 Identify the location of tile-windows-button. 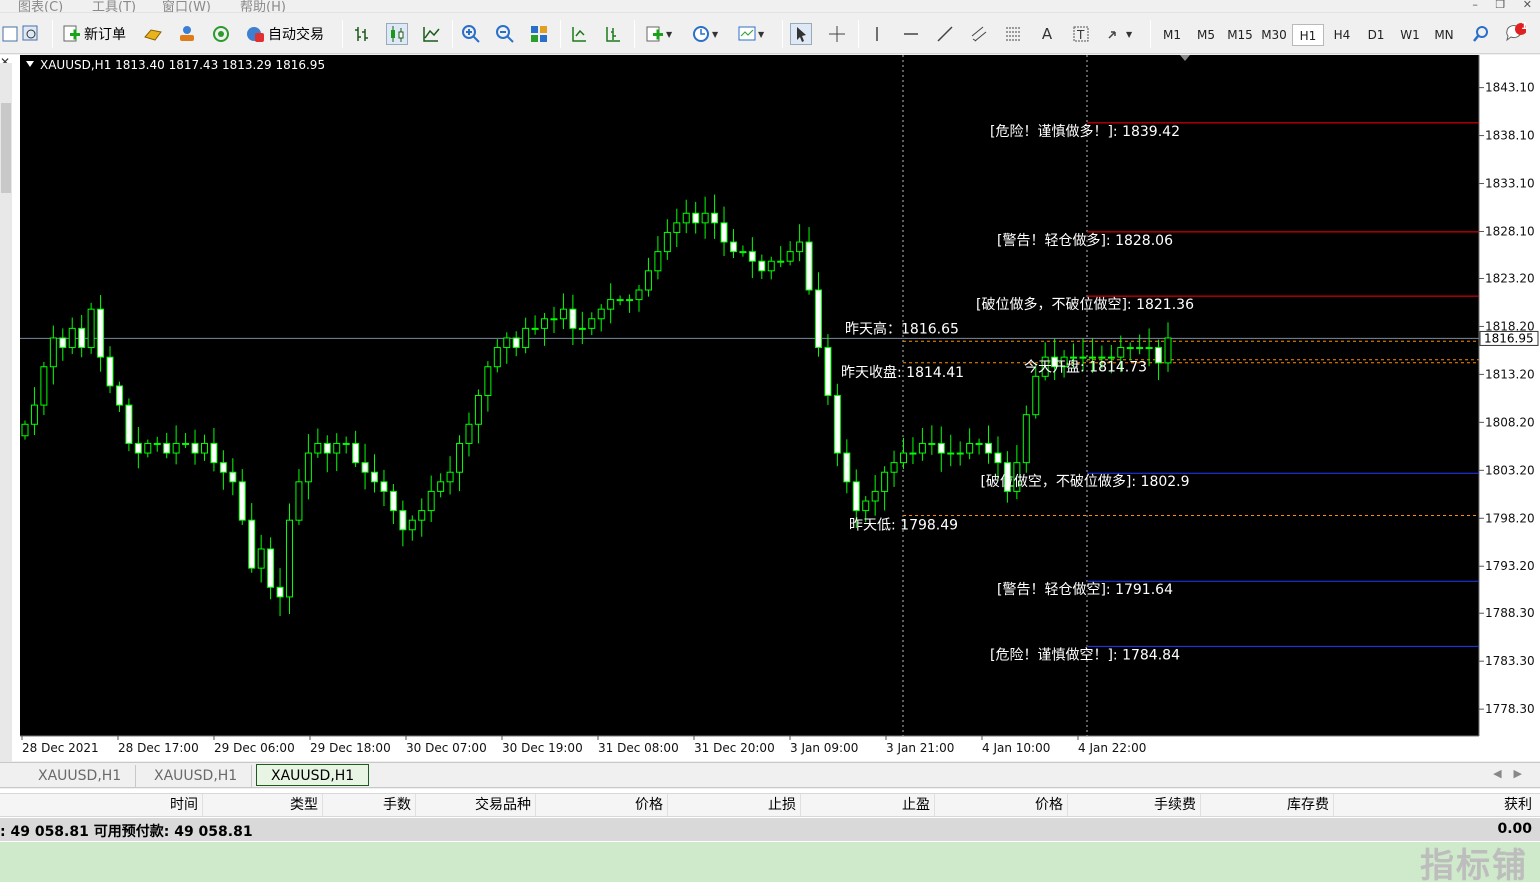
(539, 34).